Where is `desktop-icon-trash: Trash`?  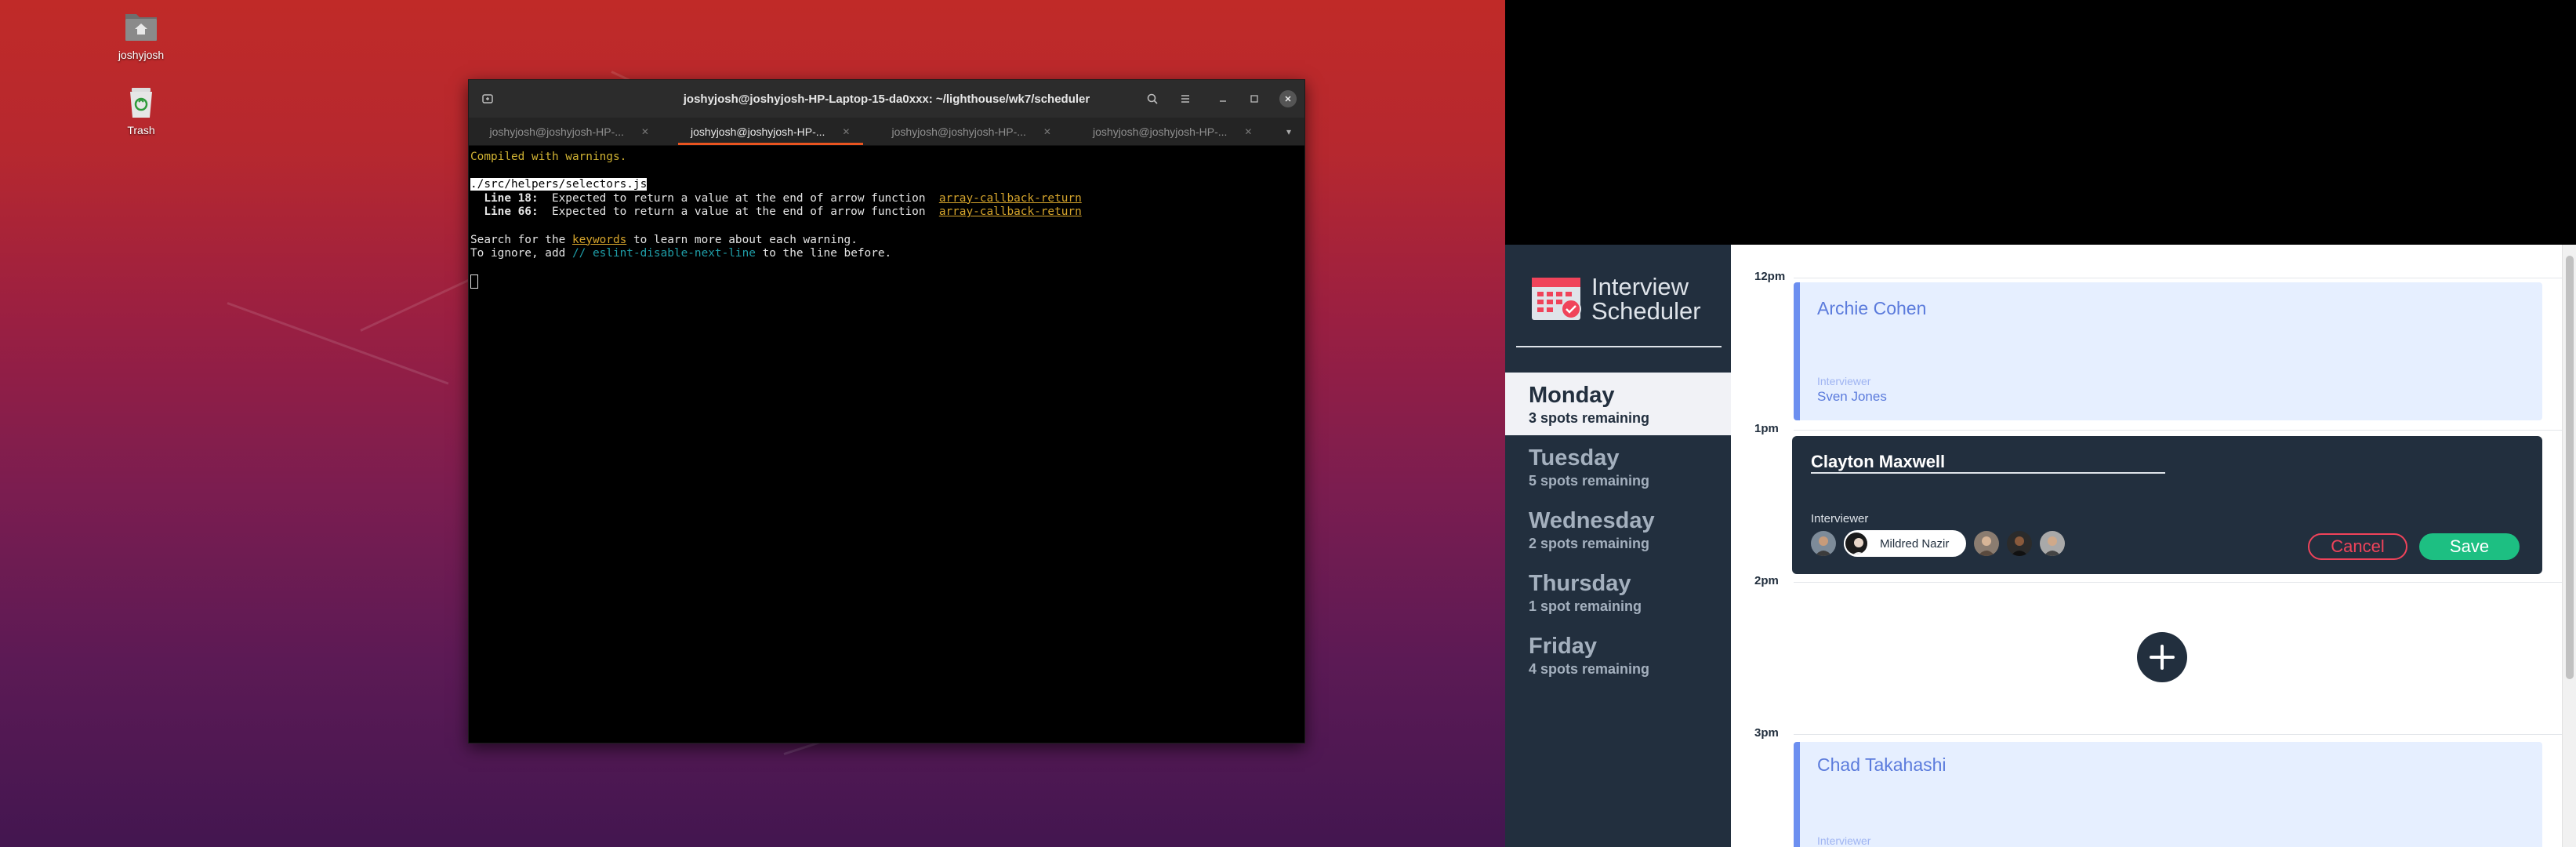
desktop-icon-trash: Trash is located at coordinates (141, 110).